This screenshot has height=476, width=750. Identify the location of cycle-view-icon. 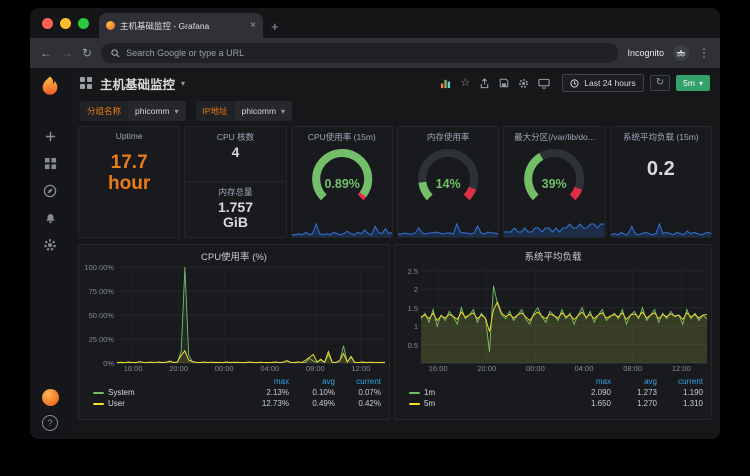
(544, 83).